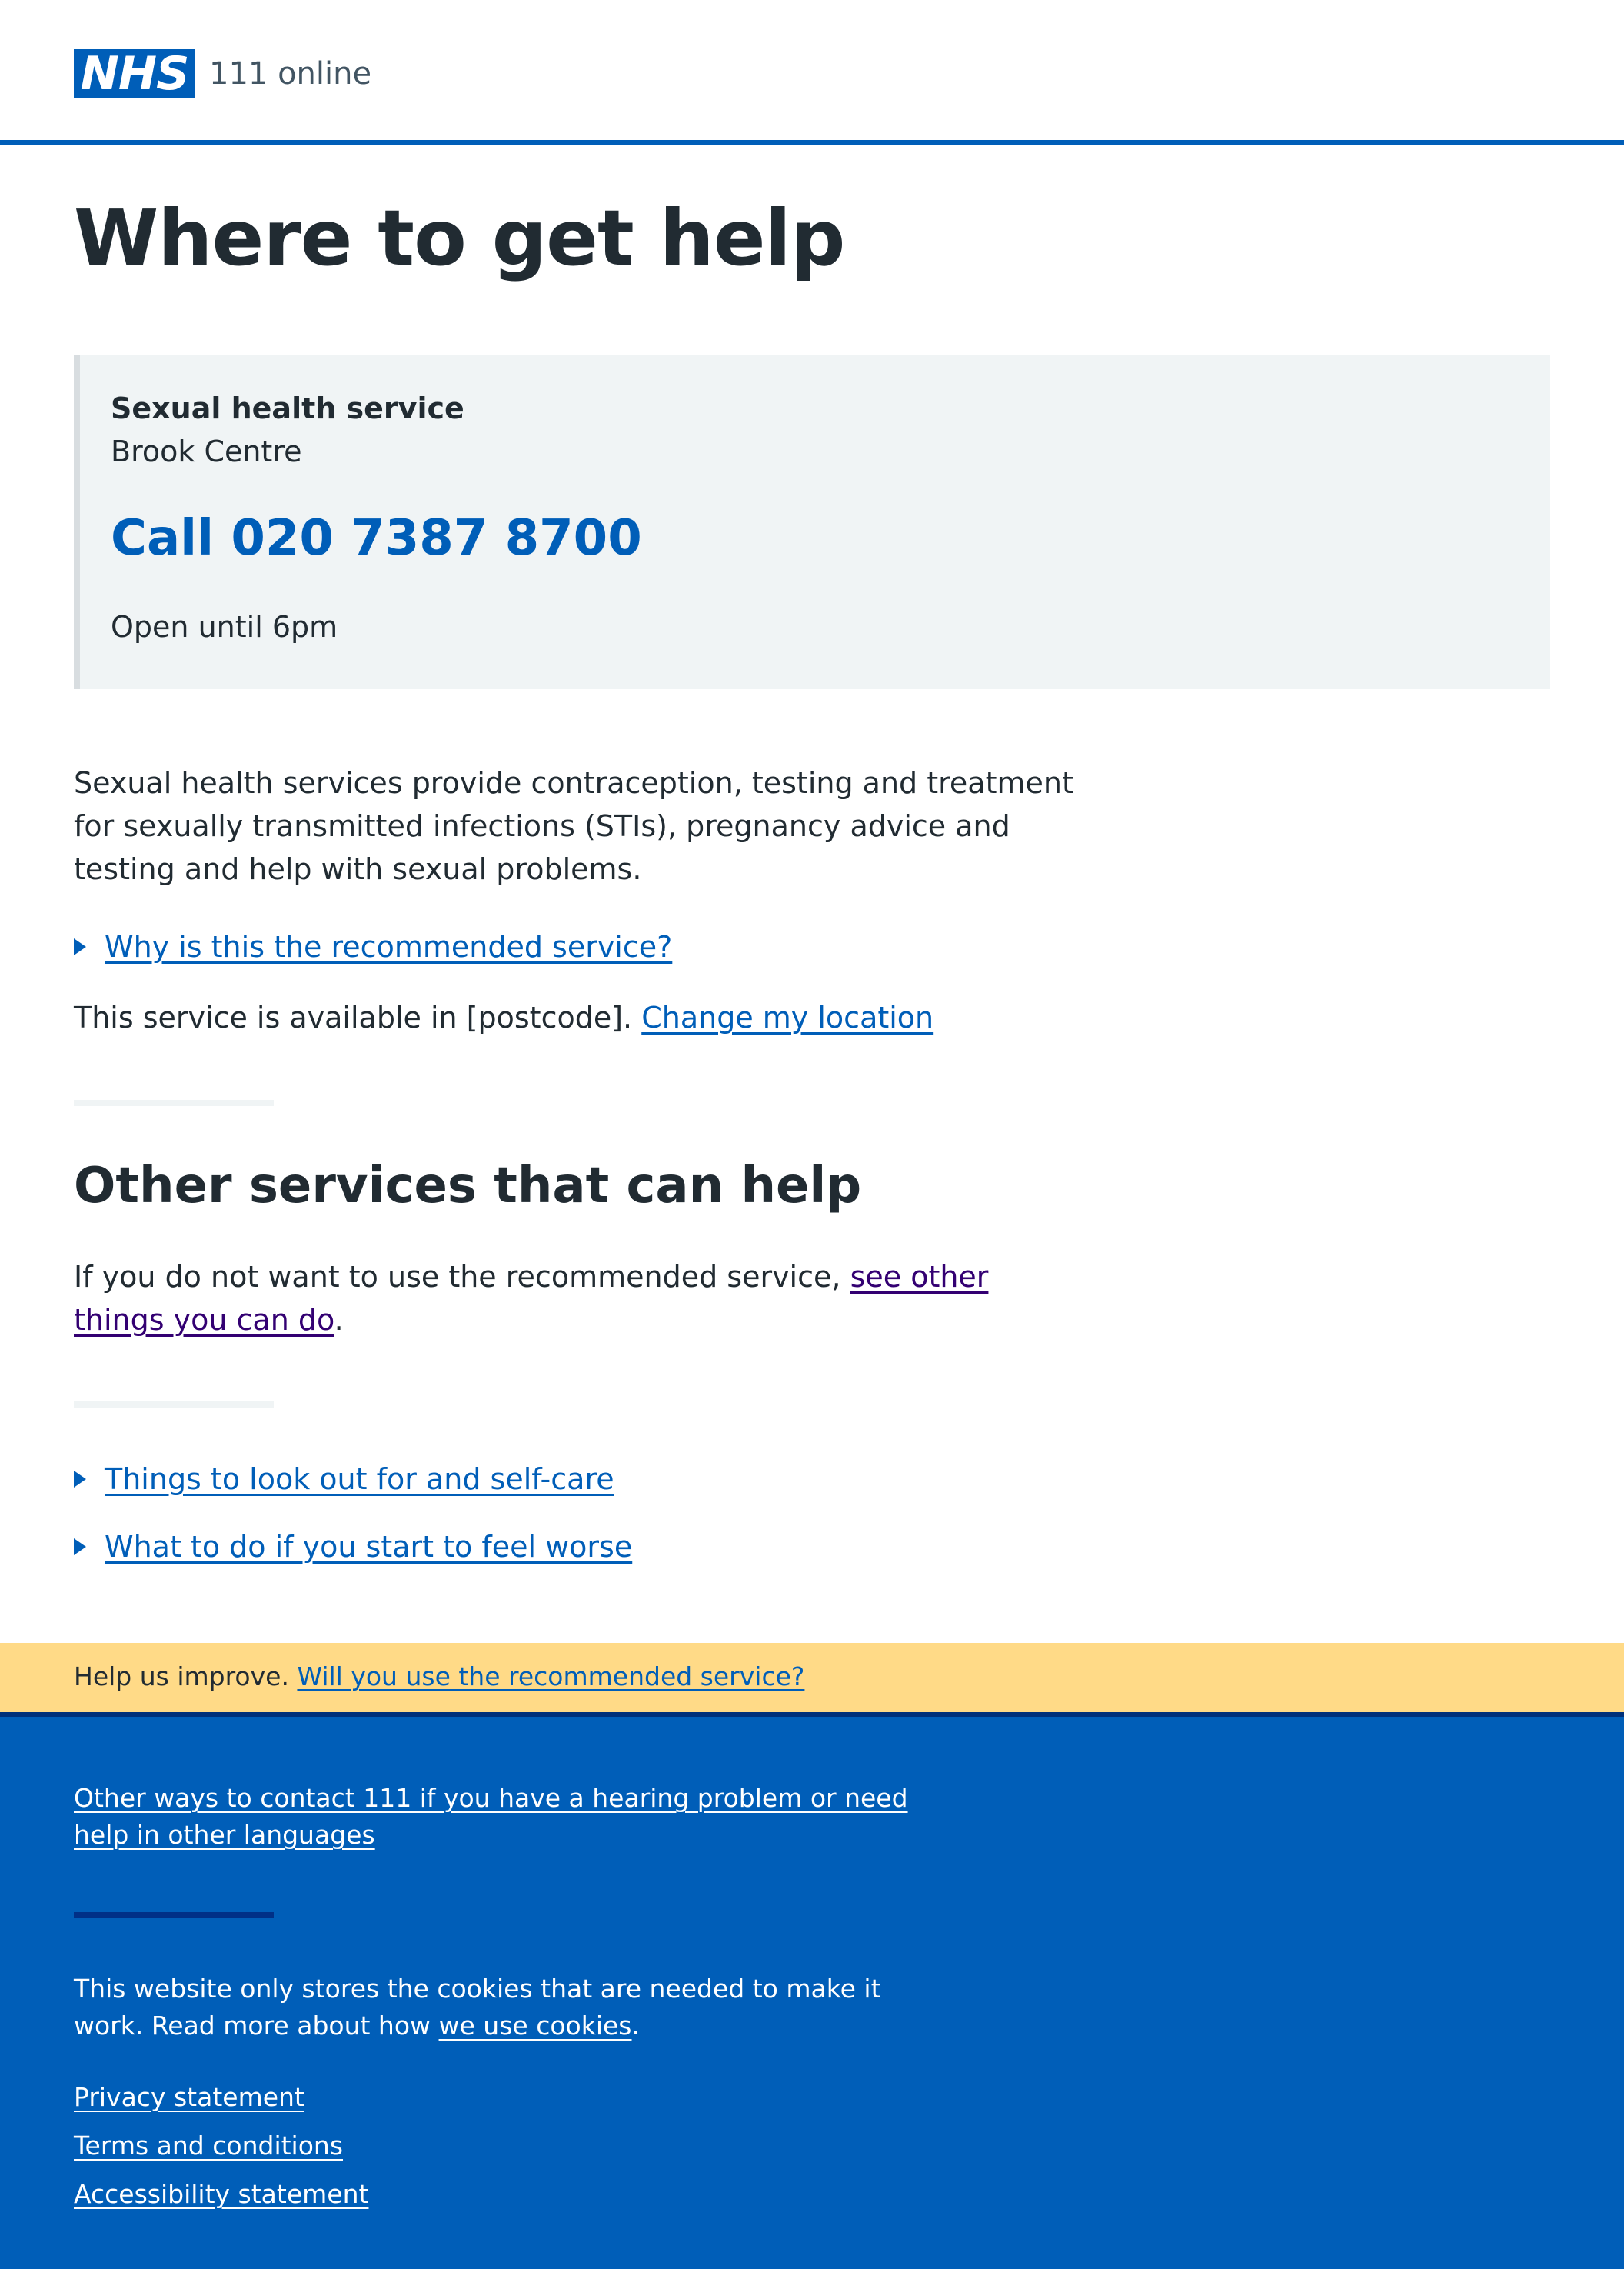 Image resolution: width=1624 pixels, height=2269 pixels. I want to click on self-care-expander: Things to look out for and self-care, so click(344, 1479).